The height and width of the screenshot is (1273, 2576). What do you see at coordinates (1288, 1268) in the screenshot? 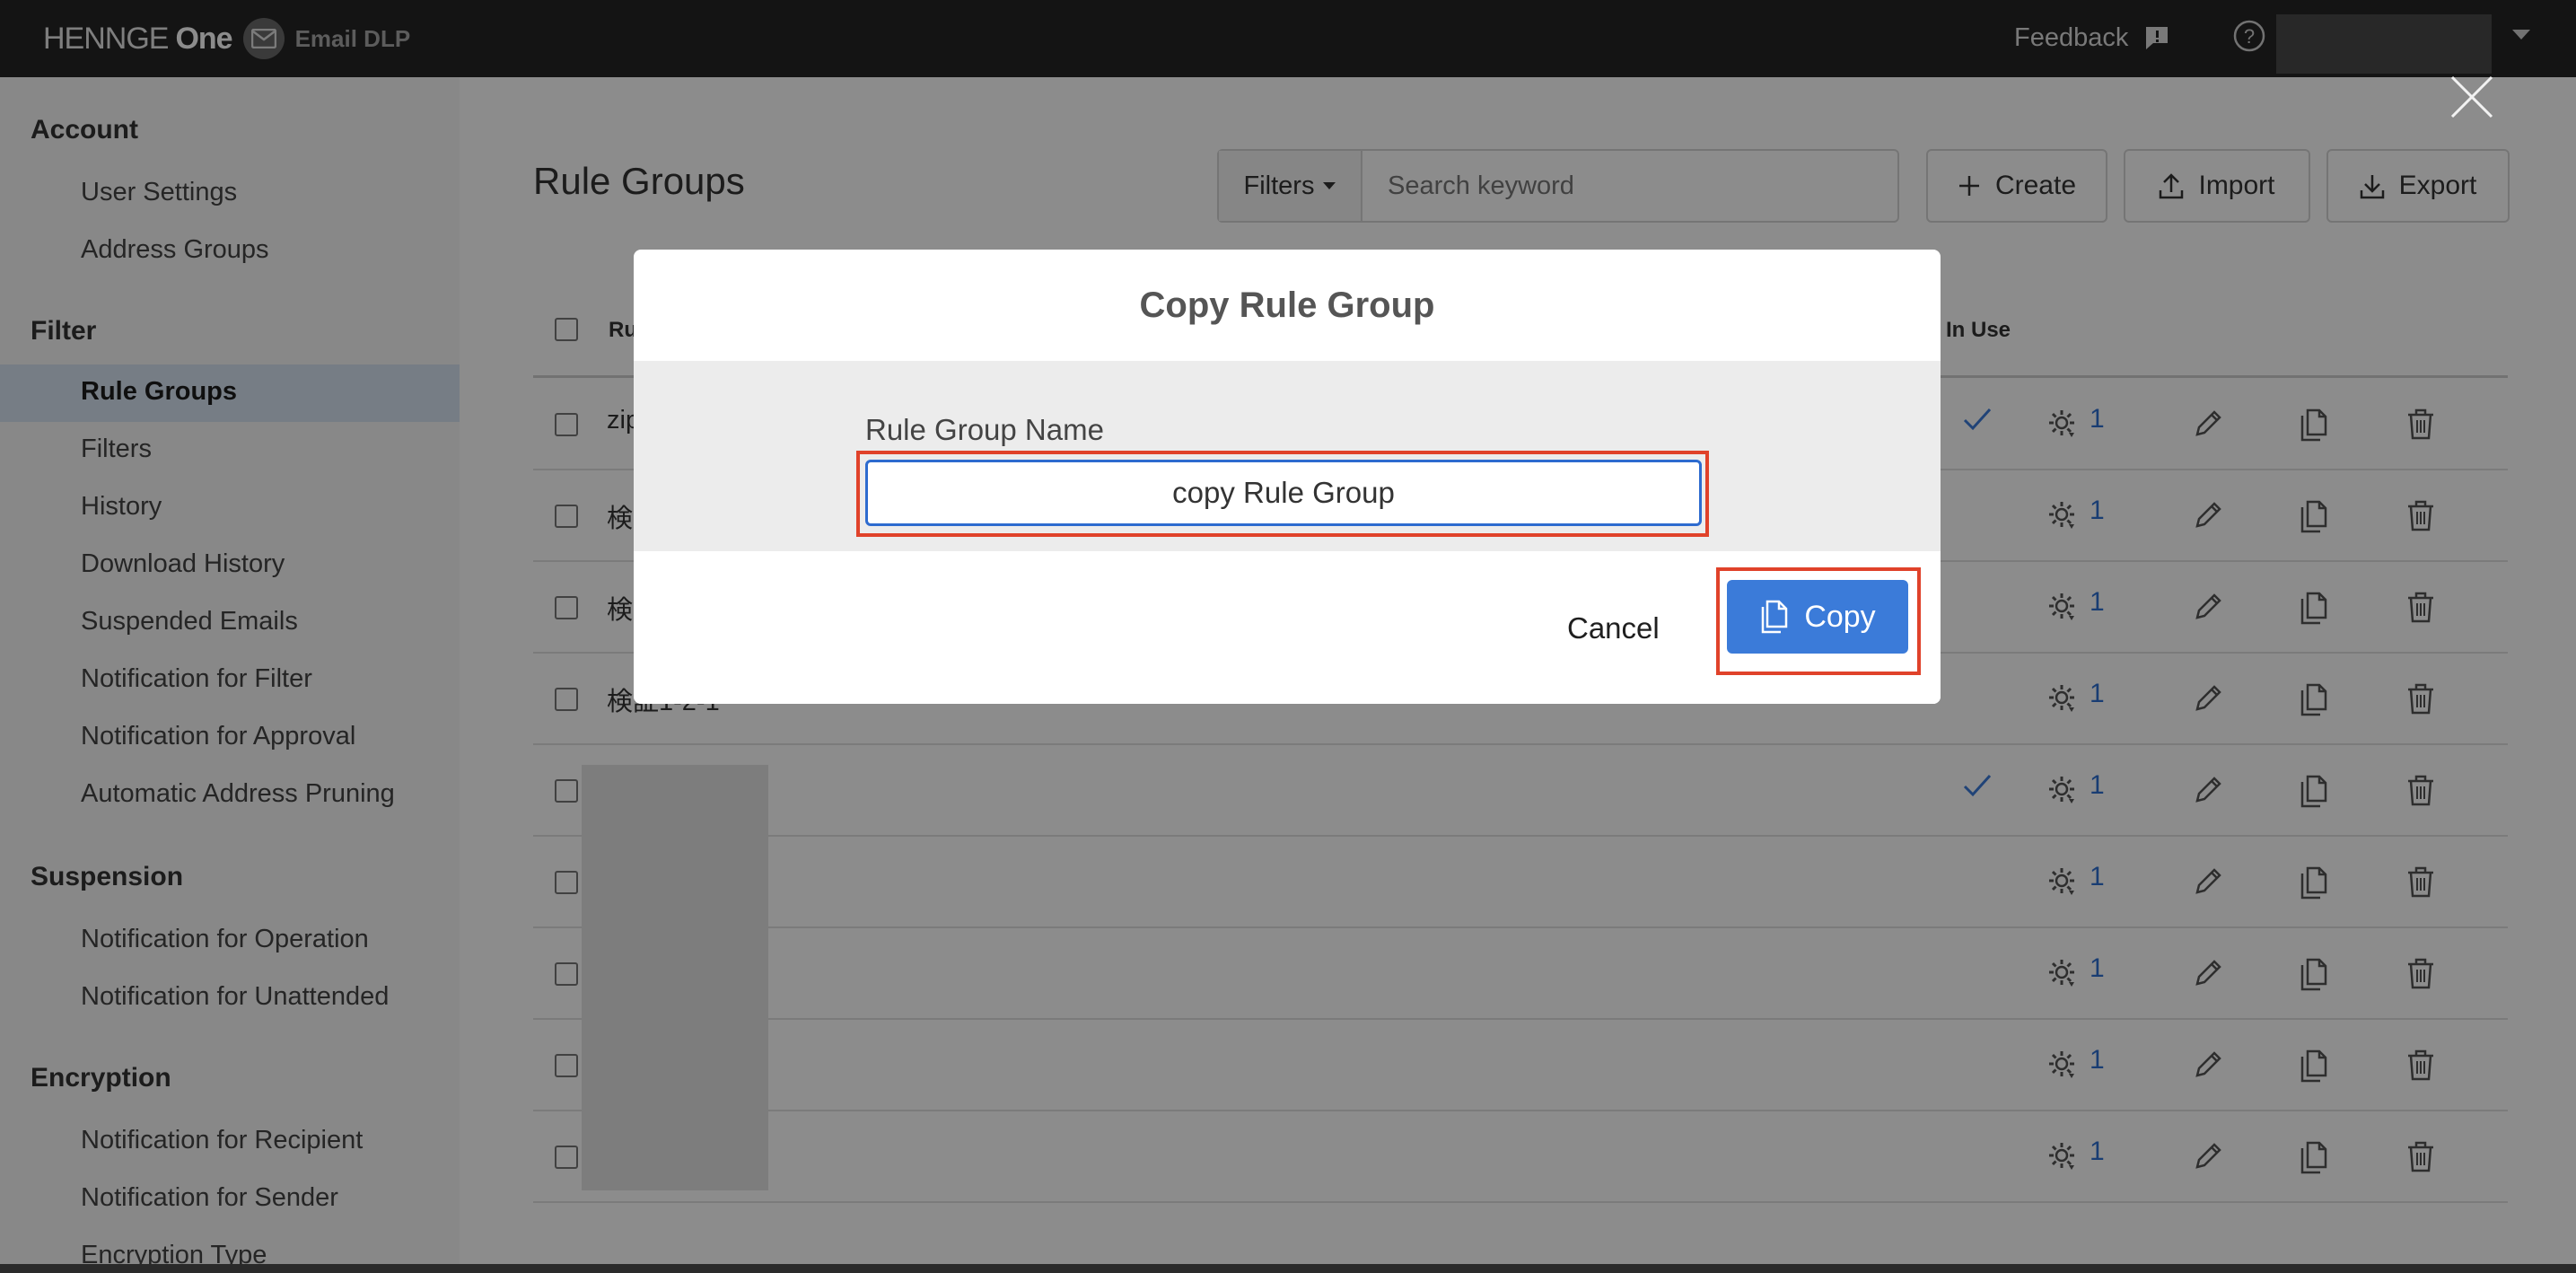
I see `bottom-edge` at bounding box center [1288, 1268].